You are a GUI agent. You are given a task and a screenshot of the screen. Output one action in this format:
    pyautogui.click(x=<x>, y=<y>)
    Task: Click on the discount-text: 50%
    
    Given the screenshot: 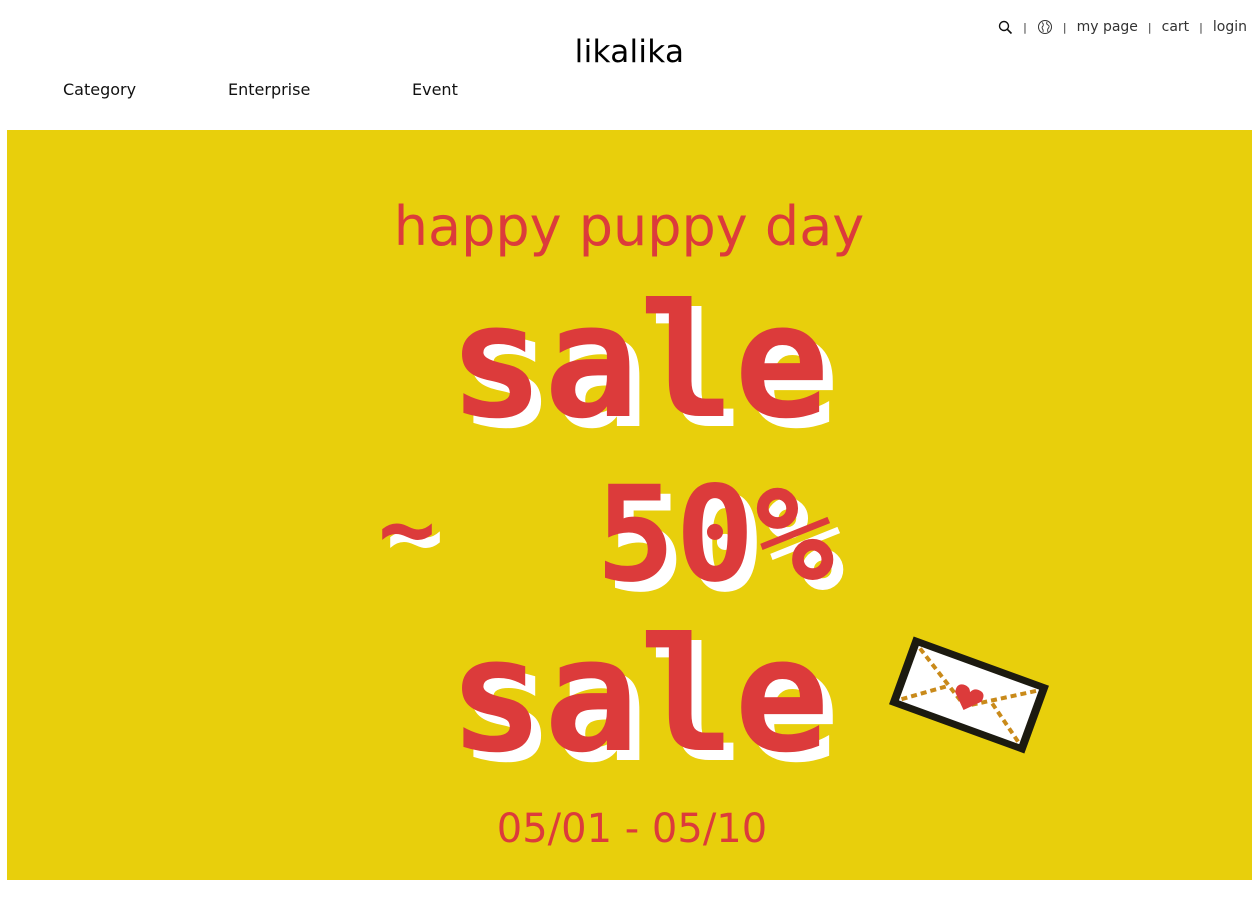 What is the action you would take?
    pyautogui.click(x=715, y=535)
    